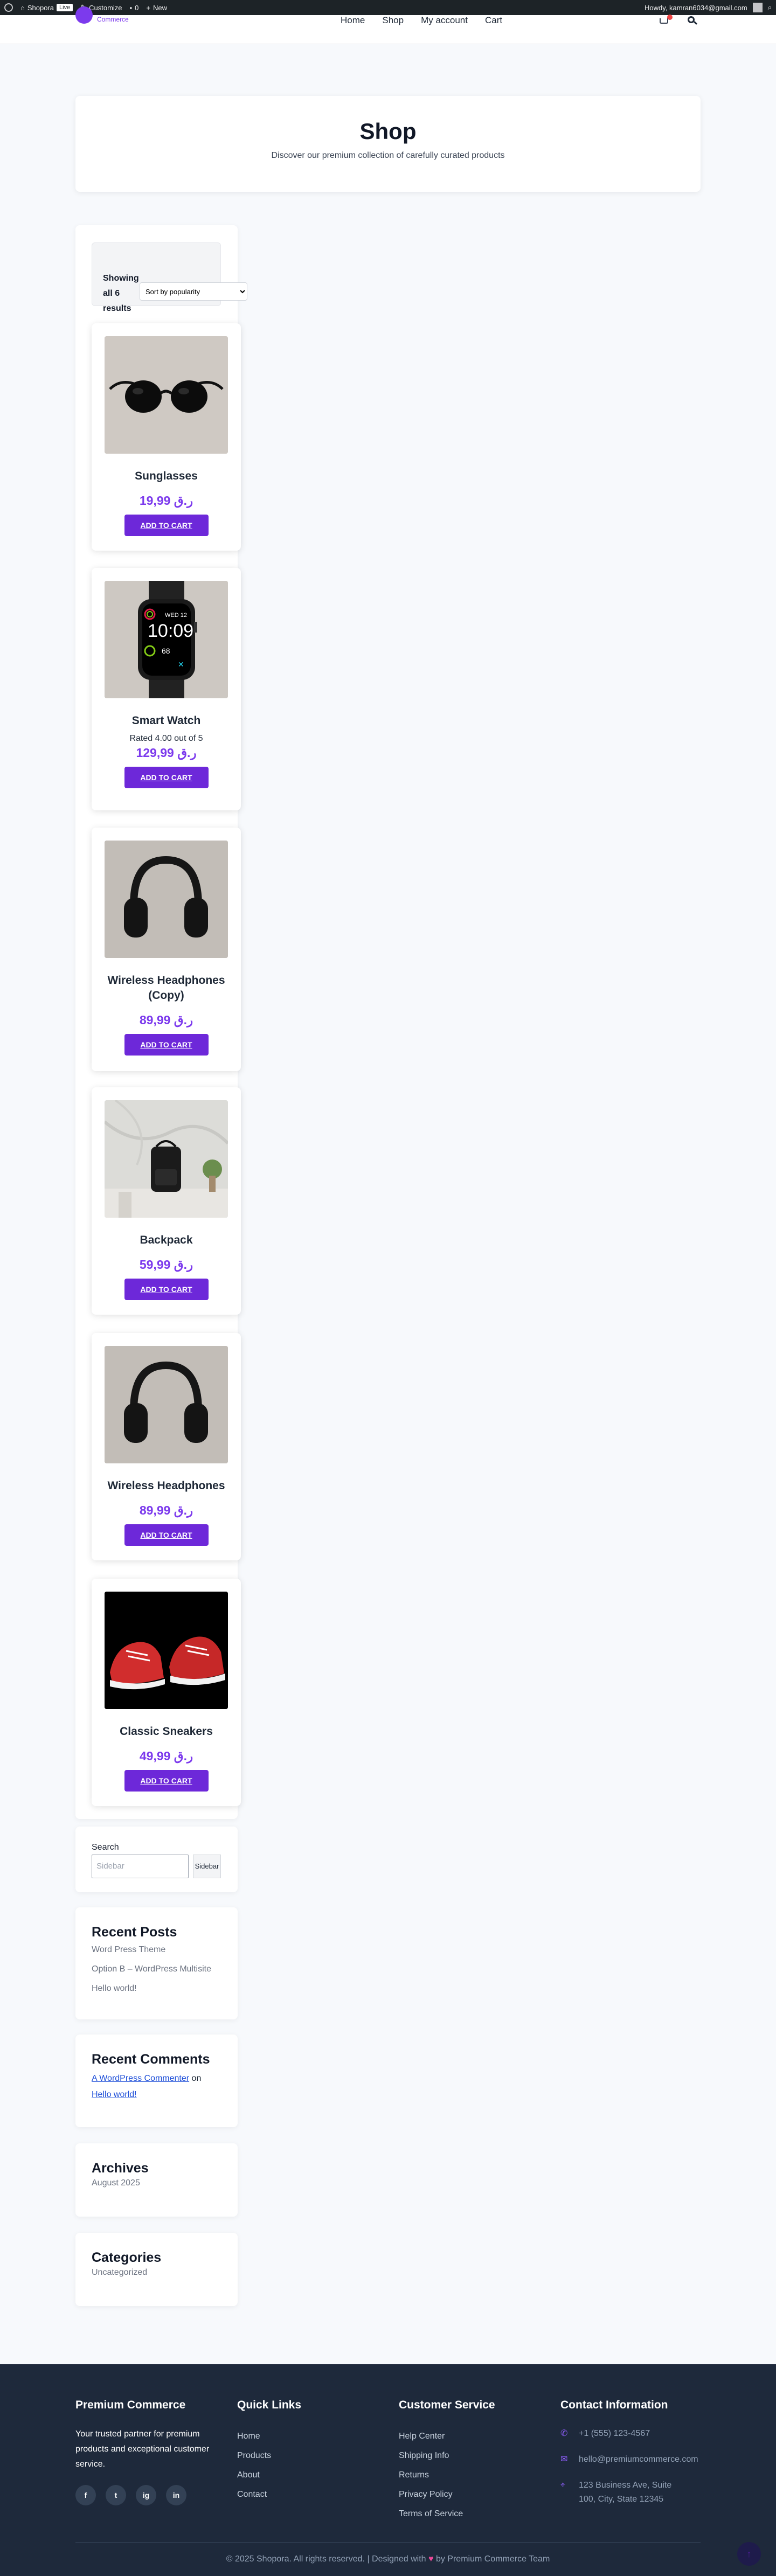 The width and height of the screenshot is (776, 2576). Describe the element at coordinates (166, 1159) in the screenshot. I see `product-image-backpack` at that location.